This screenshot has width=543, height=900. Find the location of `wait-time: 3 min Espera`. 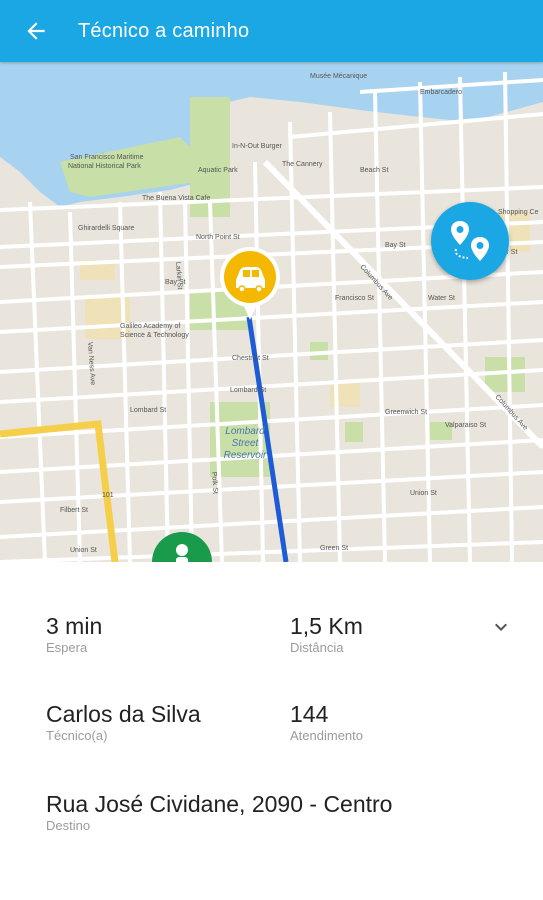

wait-time: 3 min Espera is located at coordinates (74, 634).